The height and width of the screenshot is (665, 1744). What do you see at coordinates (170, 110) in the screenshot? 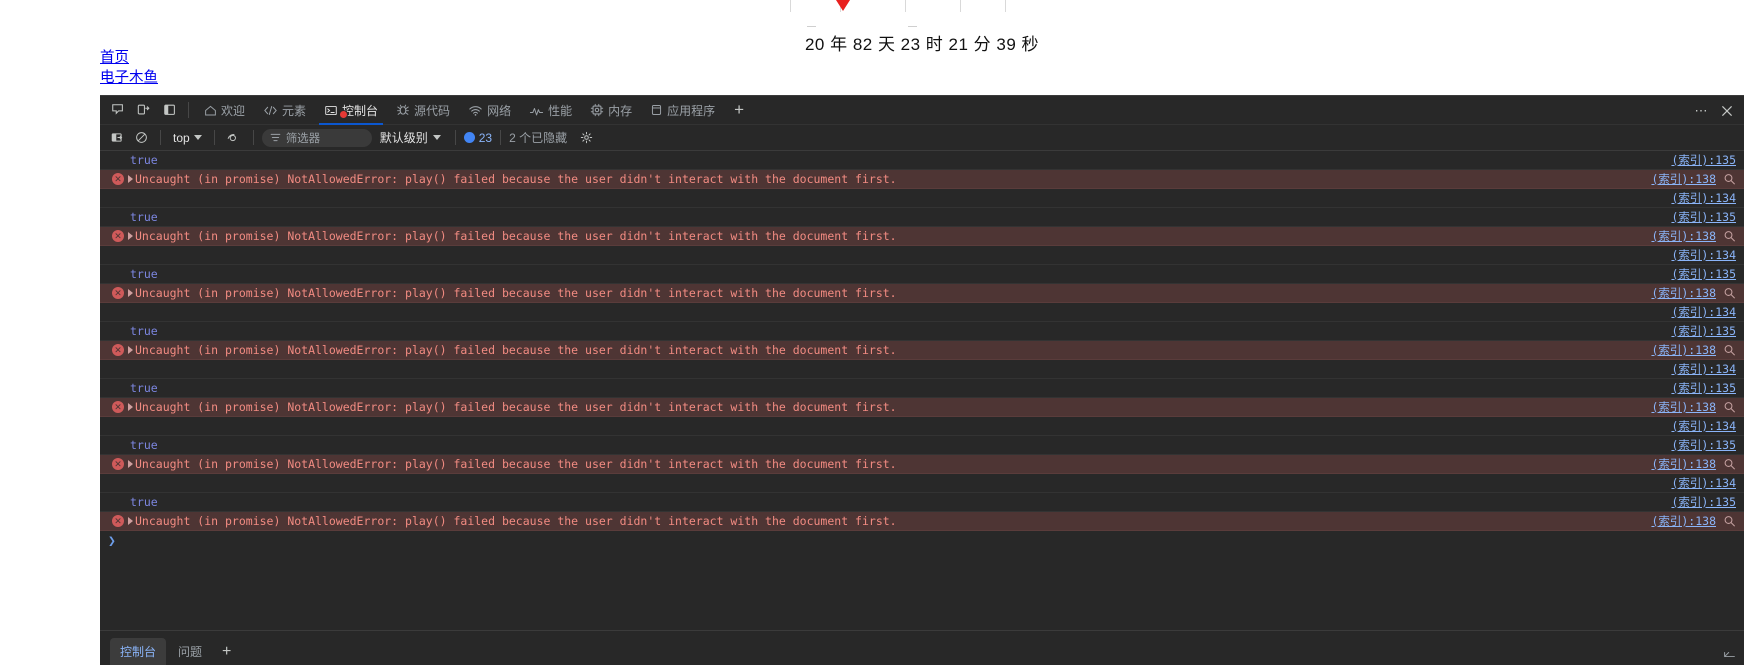
I see `dock-side-icon` at bounding box center [170, 110].